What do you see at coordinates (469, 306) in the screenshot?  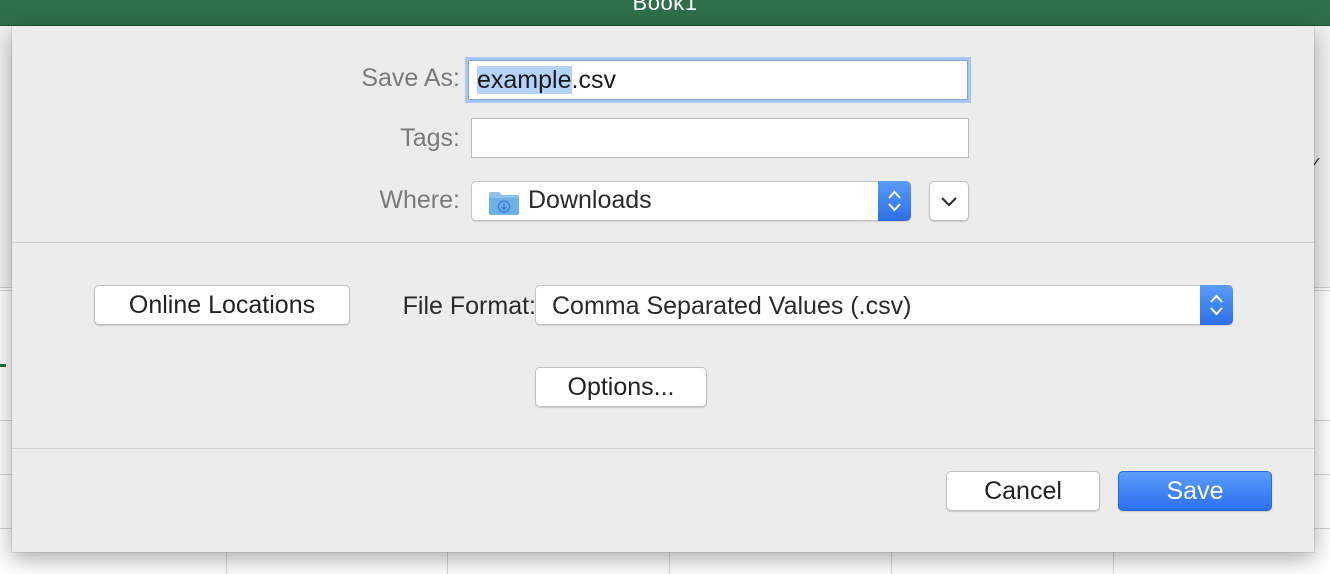 I see `file-format-label: File Format:` at bounding box center [469, 306].